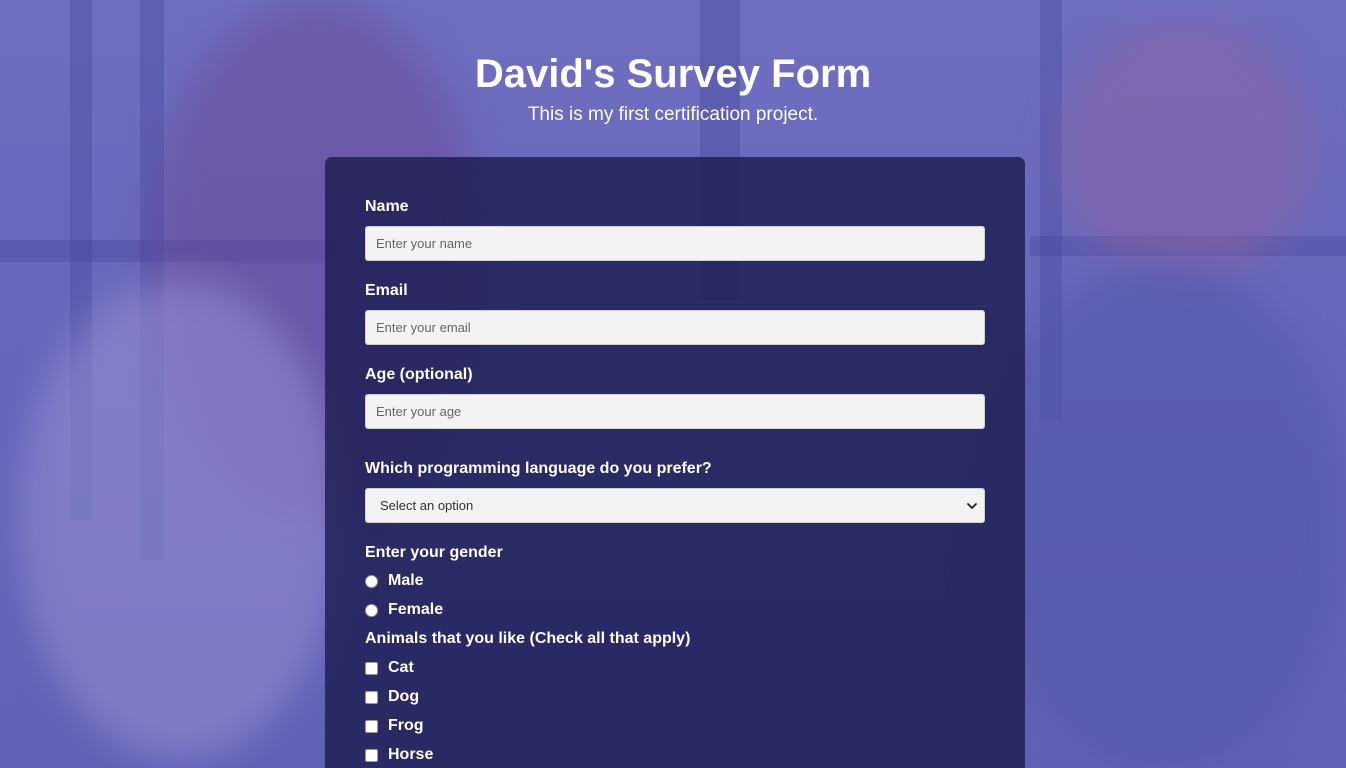 This screenshot has height=768, width=1346. I want to click on language-dropdown: Select an option, so click(675, 505).